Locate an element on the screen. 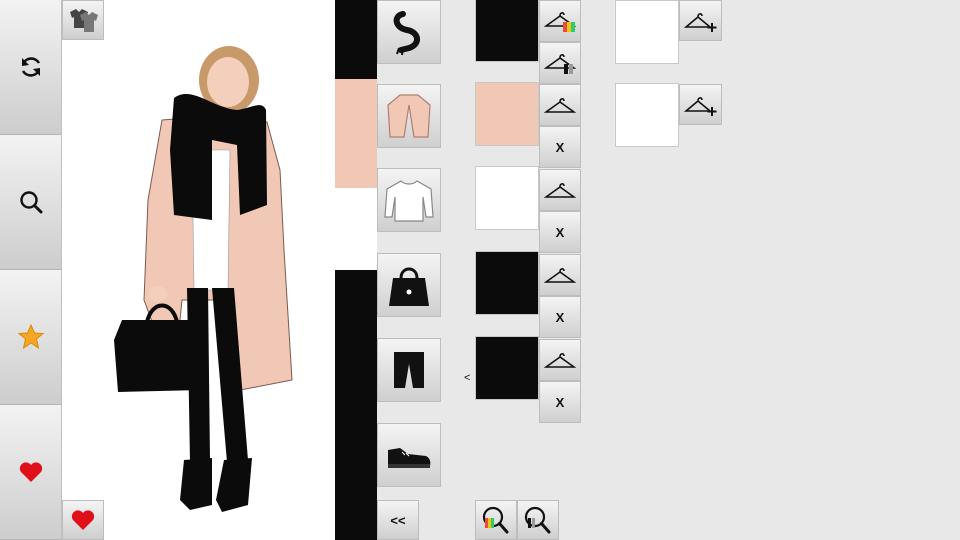 The width and height of the screenshot is (960, 540). previous-arrow: < is located at coordinates (467, 378).